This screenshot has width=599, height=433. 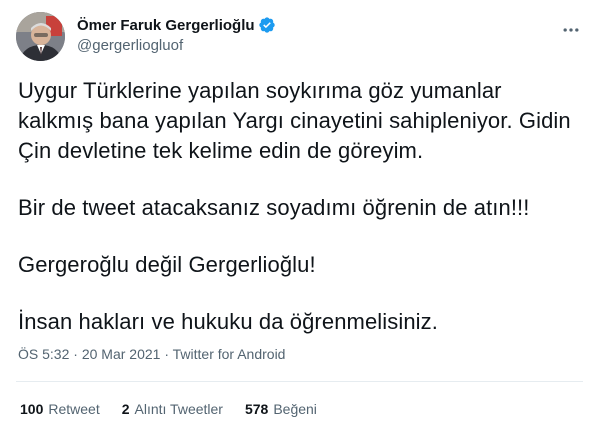 I want to click on retweets-count: 100, so click(x=32, y=409).